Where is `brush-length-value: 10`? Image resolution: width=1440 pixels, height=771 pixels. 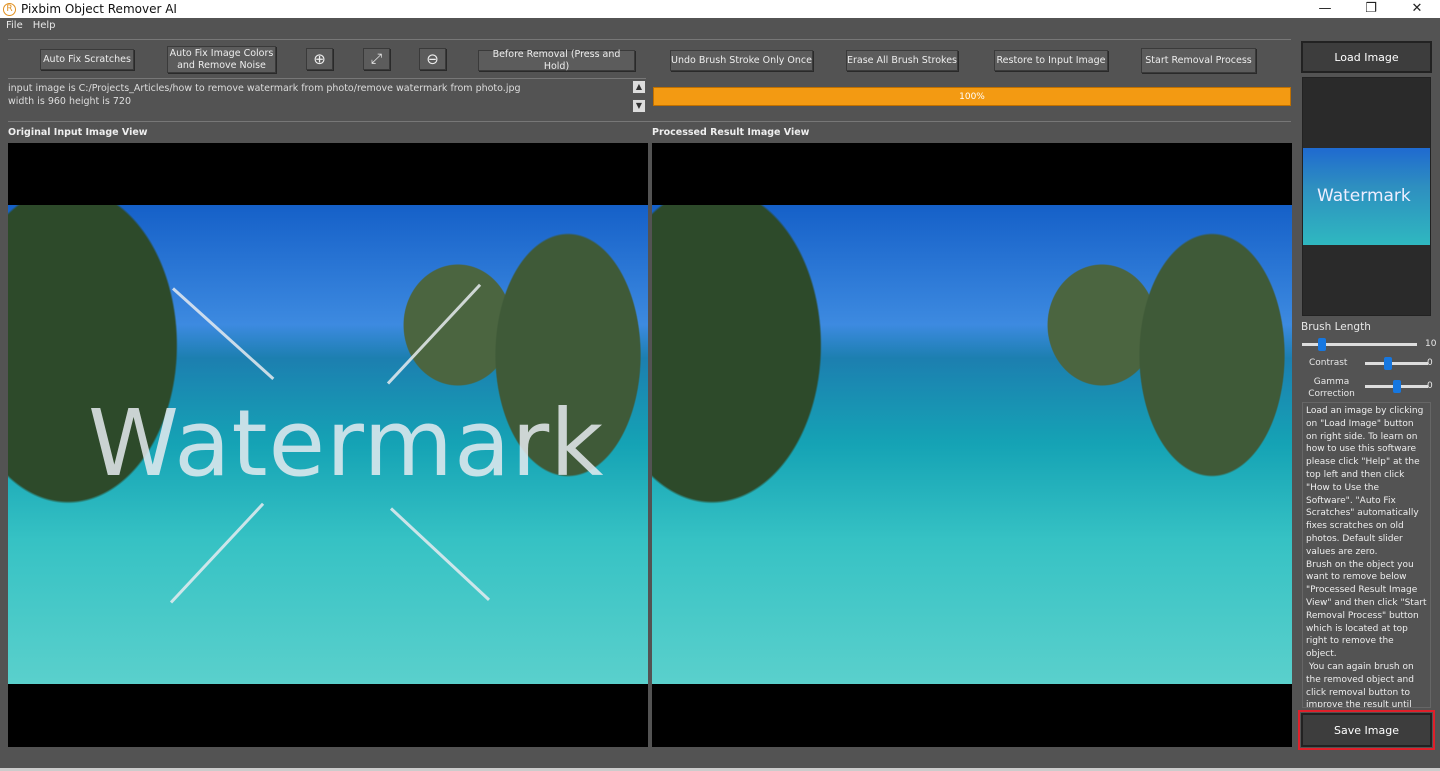 brush-length-value: 10 is located at coordinates (1431, 344).